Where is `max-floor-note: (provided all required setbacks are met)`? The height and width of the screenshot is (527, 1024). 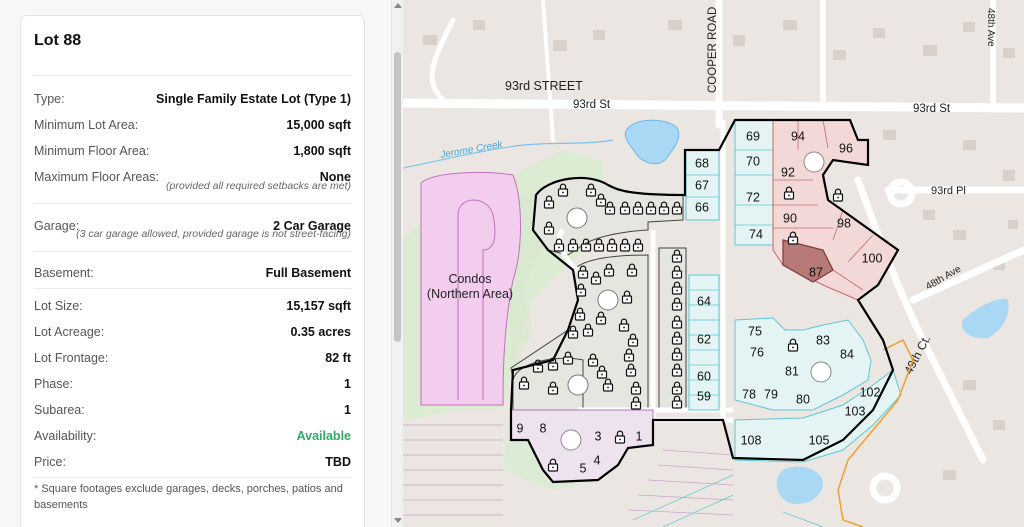
max-floor-note: (provided all required setbacks are met) is located at coordinates (258, 186).